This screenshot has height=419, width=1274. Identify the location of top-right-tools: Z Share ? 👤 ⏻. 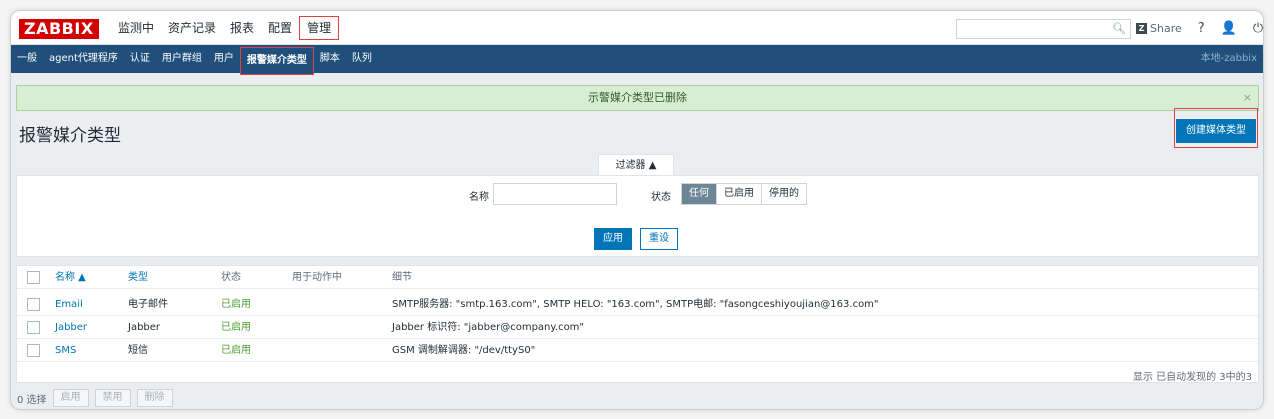
(1199, 28).